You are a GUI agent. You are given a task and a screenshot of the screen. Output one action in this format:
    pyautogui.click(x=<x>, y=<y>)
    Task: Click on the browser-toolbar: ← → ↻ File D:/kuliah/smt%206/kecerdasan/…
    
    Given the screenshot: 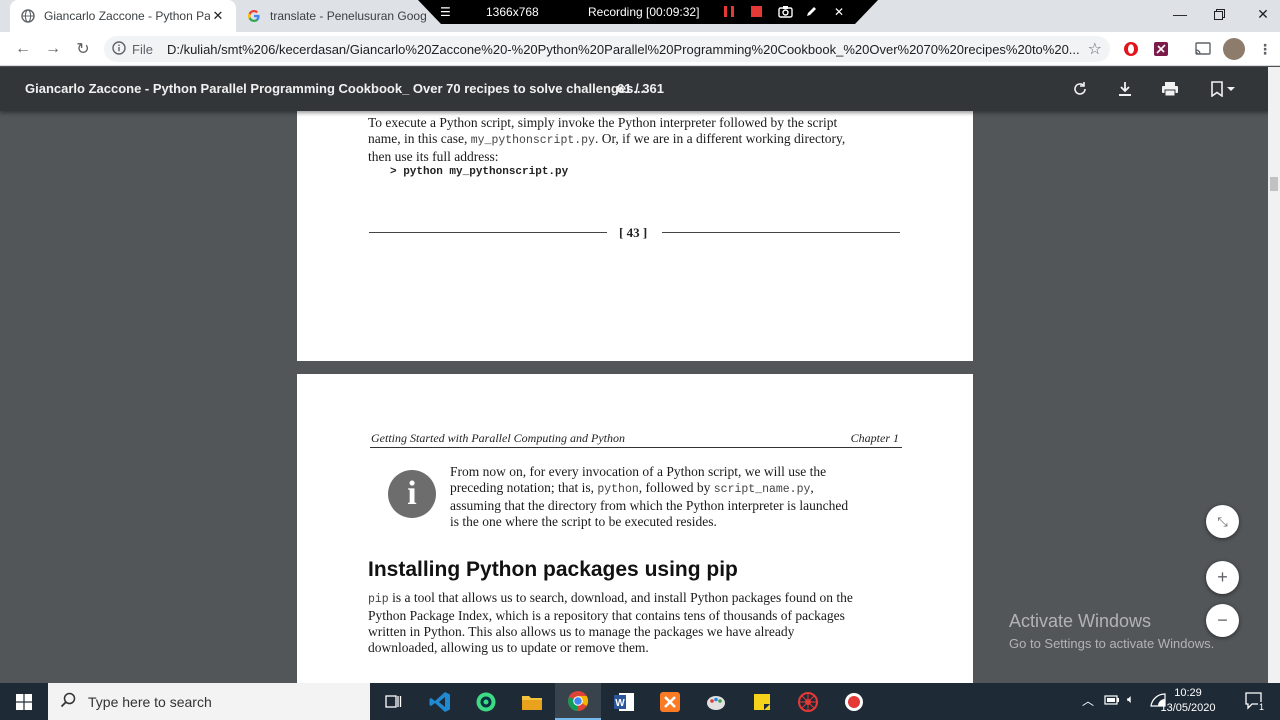 What is the action you would take?
    pyautogui.click(x=640, y=49)
    